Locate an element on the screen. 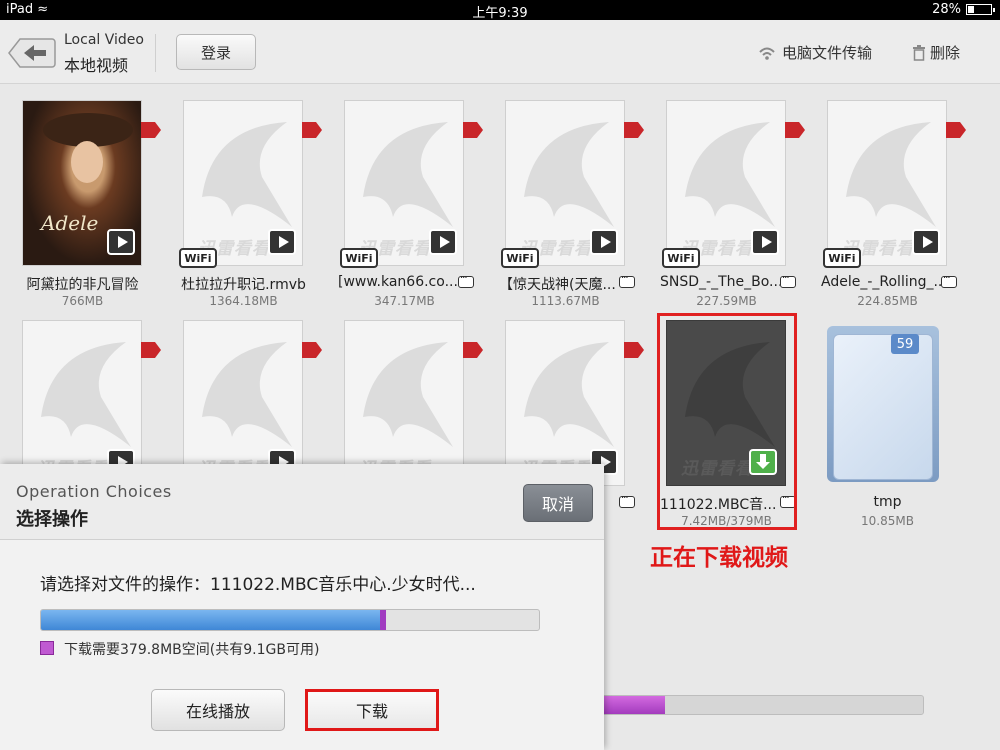 This screenshot has width=1000, height=750. video-size: 1113.67MB is located at coordinates (565, 301).